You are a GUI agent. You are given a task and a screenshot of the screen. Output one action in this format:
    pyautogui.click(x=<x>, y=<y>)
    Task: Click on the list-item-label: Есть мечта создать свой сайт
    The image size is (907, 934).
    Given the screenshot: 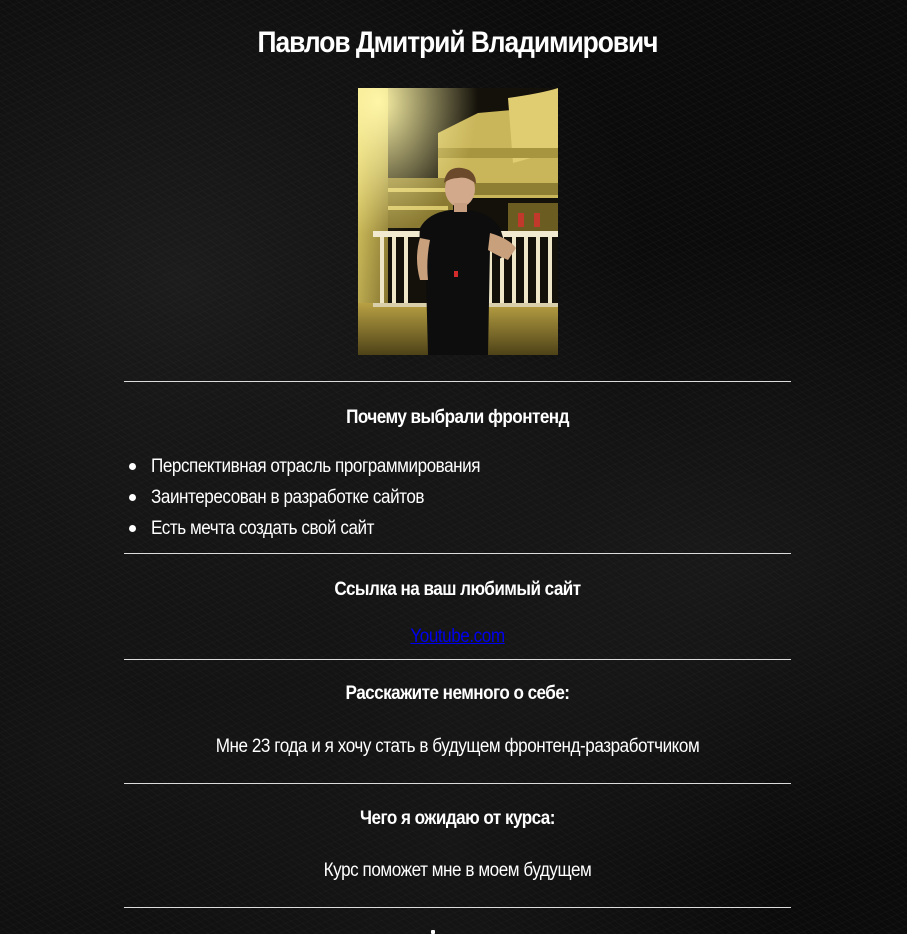 What is the action you would take?
    pyautogui.click(x=263, y=528)
    